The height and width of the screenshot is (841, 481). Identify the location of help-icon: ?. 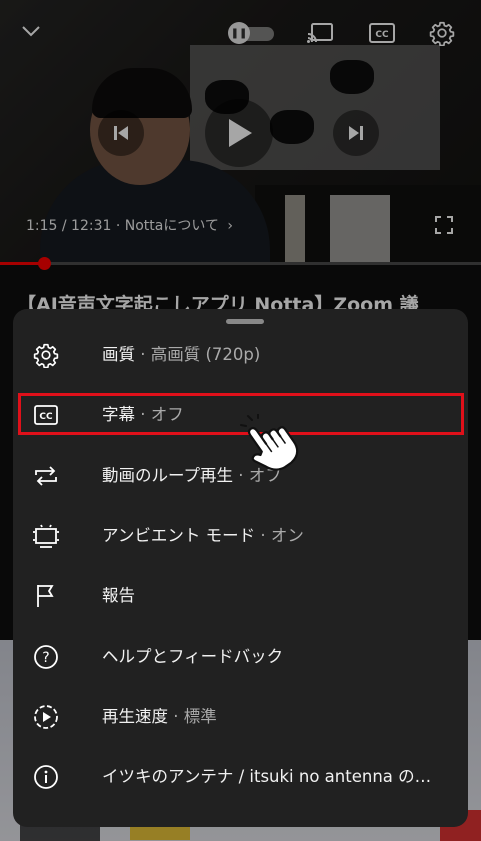
(46, 657).